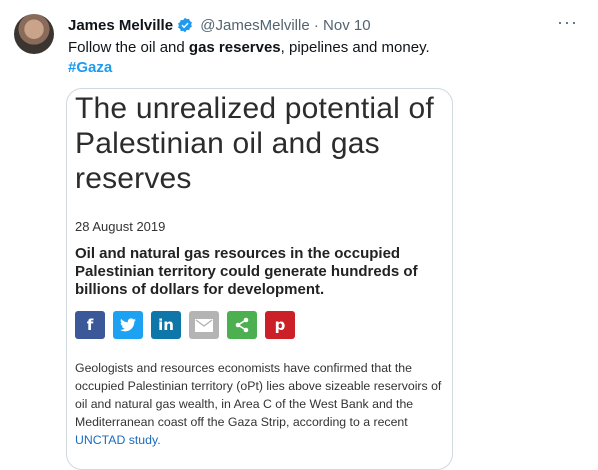 This screenshot has width=598, height=470. Describe the element at coordinates (347, 25) in the screenshot. I see `tweet-date: Nov 10` at that location.